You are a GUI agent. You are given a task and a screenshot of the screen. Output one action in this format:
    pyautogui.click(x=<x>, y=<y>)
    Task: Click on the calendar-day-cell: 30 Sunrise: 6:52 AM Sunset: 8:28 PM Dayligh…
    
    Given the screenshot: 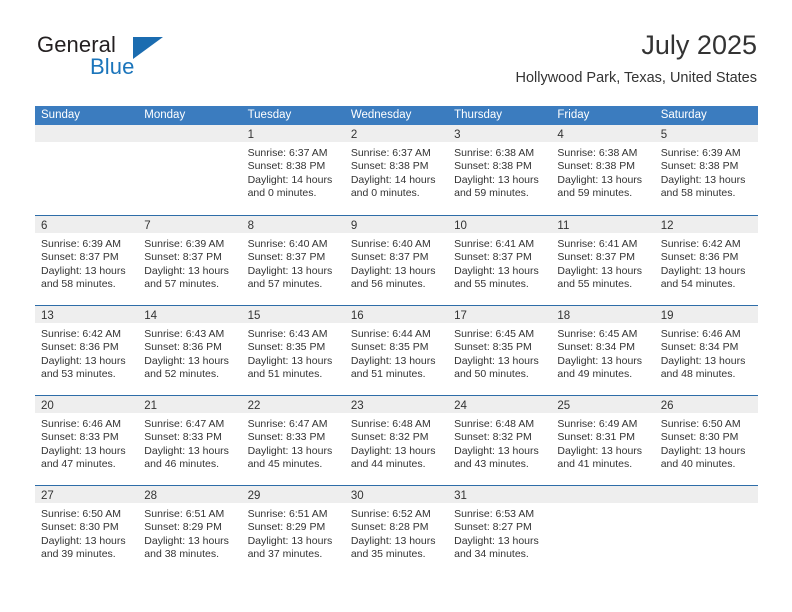 What is the action you would take?
    pyautogui.click(x=396, y=530)
    